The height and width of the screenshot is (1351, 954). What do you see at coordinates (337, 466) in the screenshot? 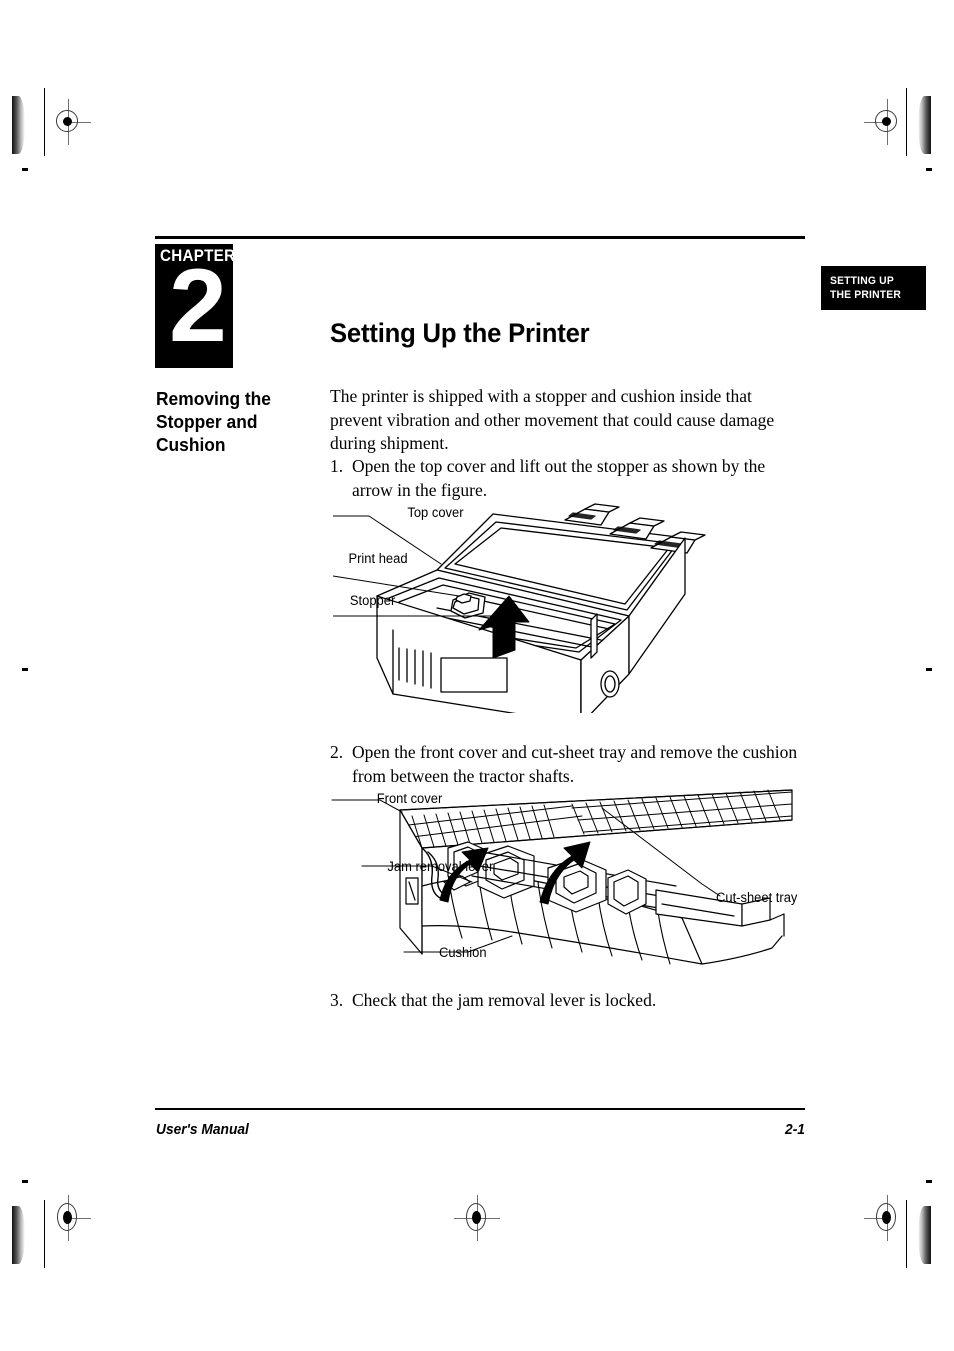
I see `step-number-1: 1.` at bounding box center [337, 466].